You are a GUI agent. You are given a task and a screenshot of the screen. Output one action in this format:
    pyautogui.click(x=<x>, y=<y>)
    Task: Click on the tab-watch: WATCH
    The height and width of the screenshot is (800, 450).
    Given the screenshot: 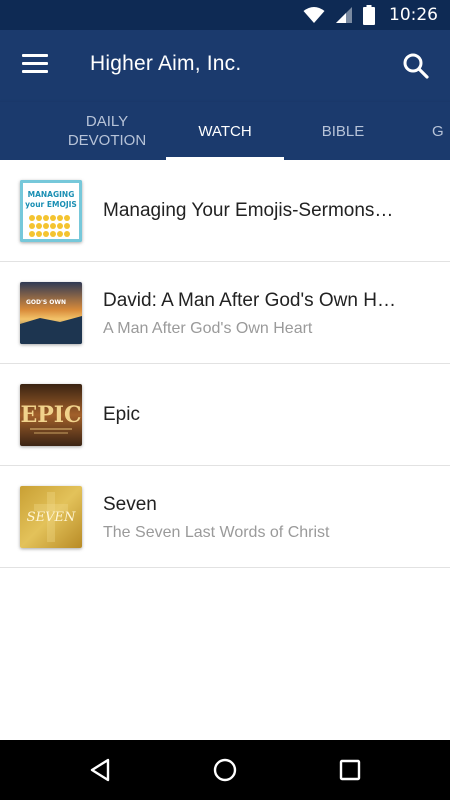 What is the action you would take?
    pyautogui.click(x=225, y=131)
    